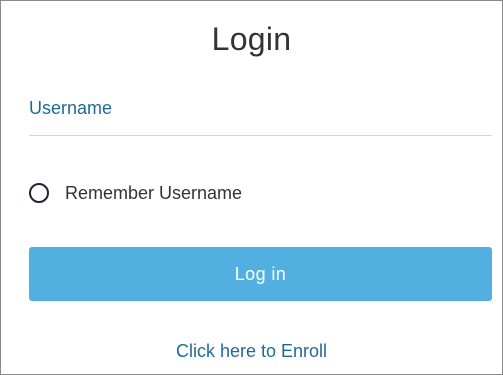  What do you see at coordinates (154, 192) in the screenshot?
I see `remember-username-label: Remember Username` at bounding box center [154, 192].